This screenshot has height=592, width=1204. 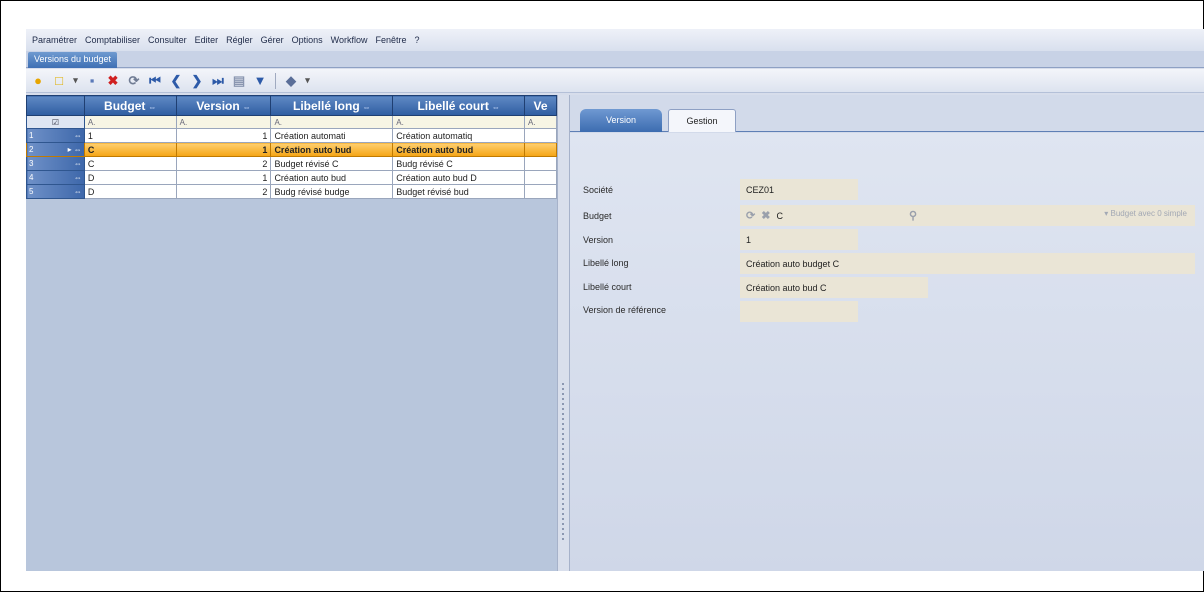 I want to click on budget-lookup-hint: ▾ Budget avec 0 simple, so click(x=1145, y=213).